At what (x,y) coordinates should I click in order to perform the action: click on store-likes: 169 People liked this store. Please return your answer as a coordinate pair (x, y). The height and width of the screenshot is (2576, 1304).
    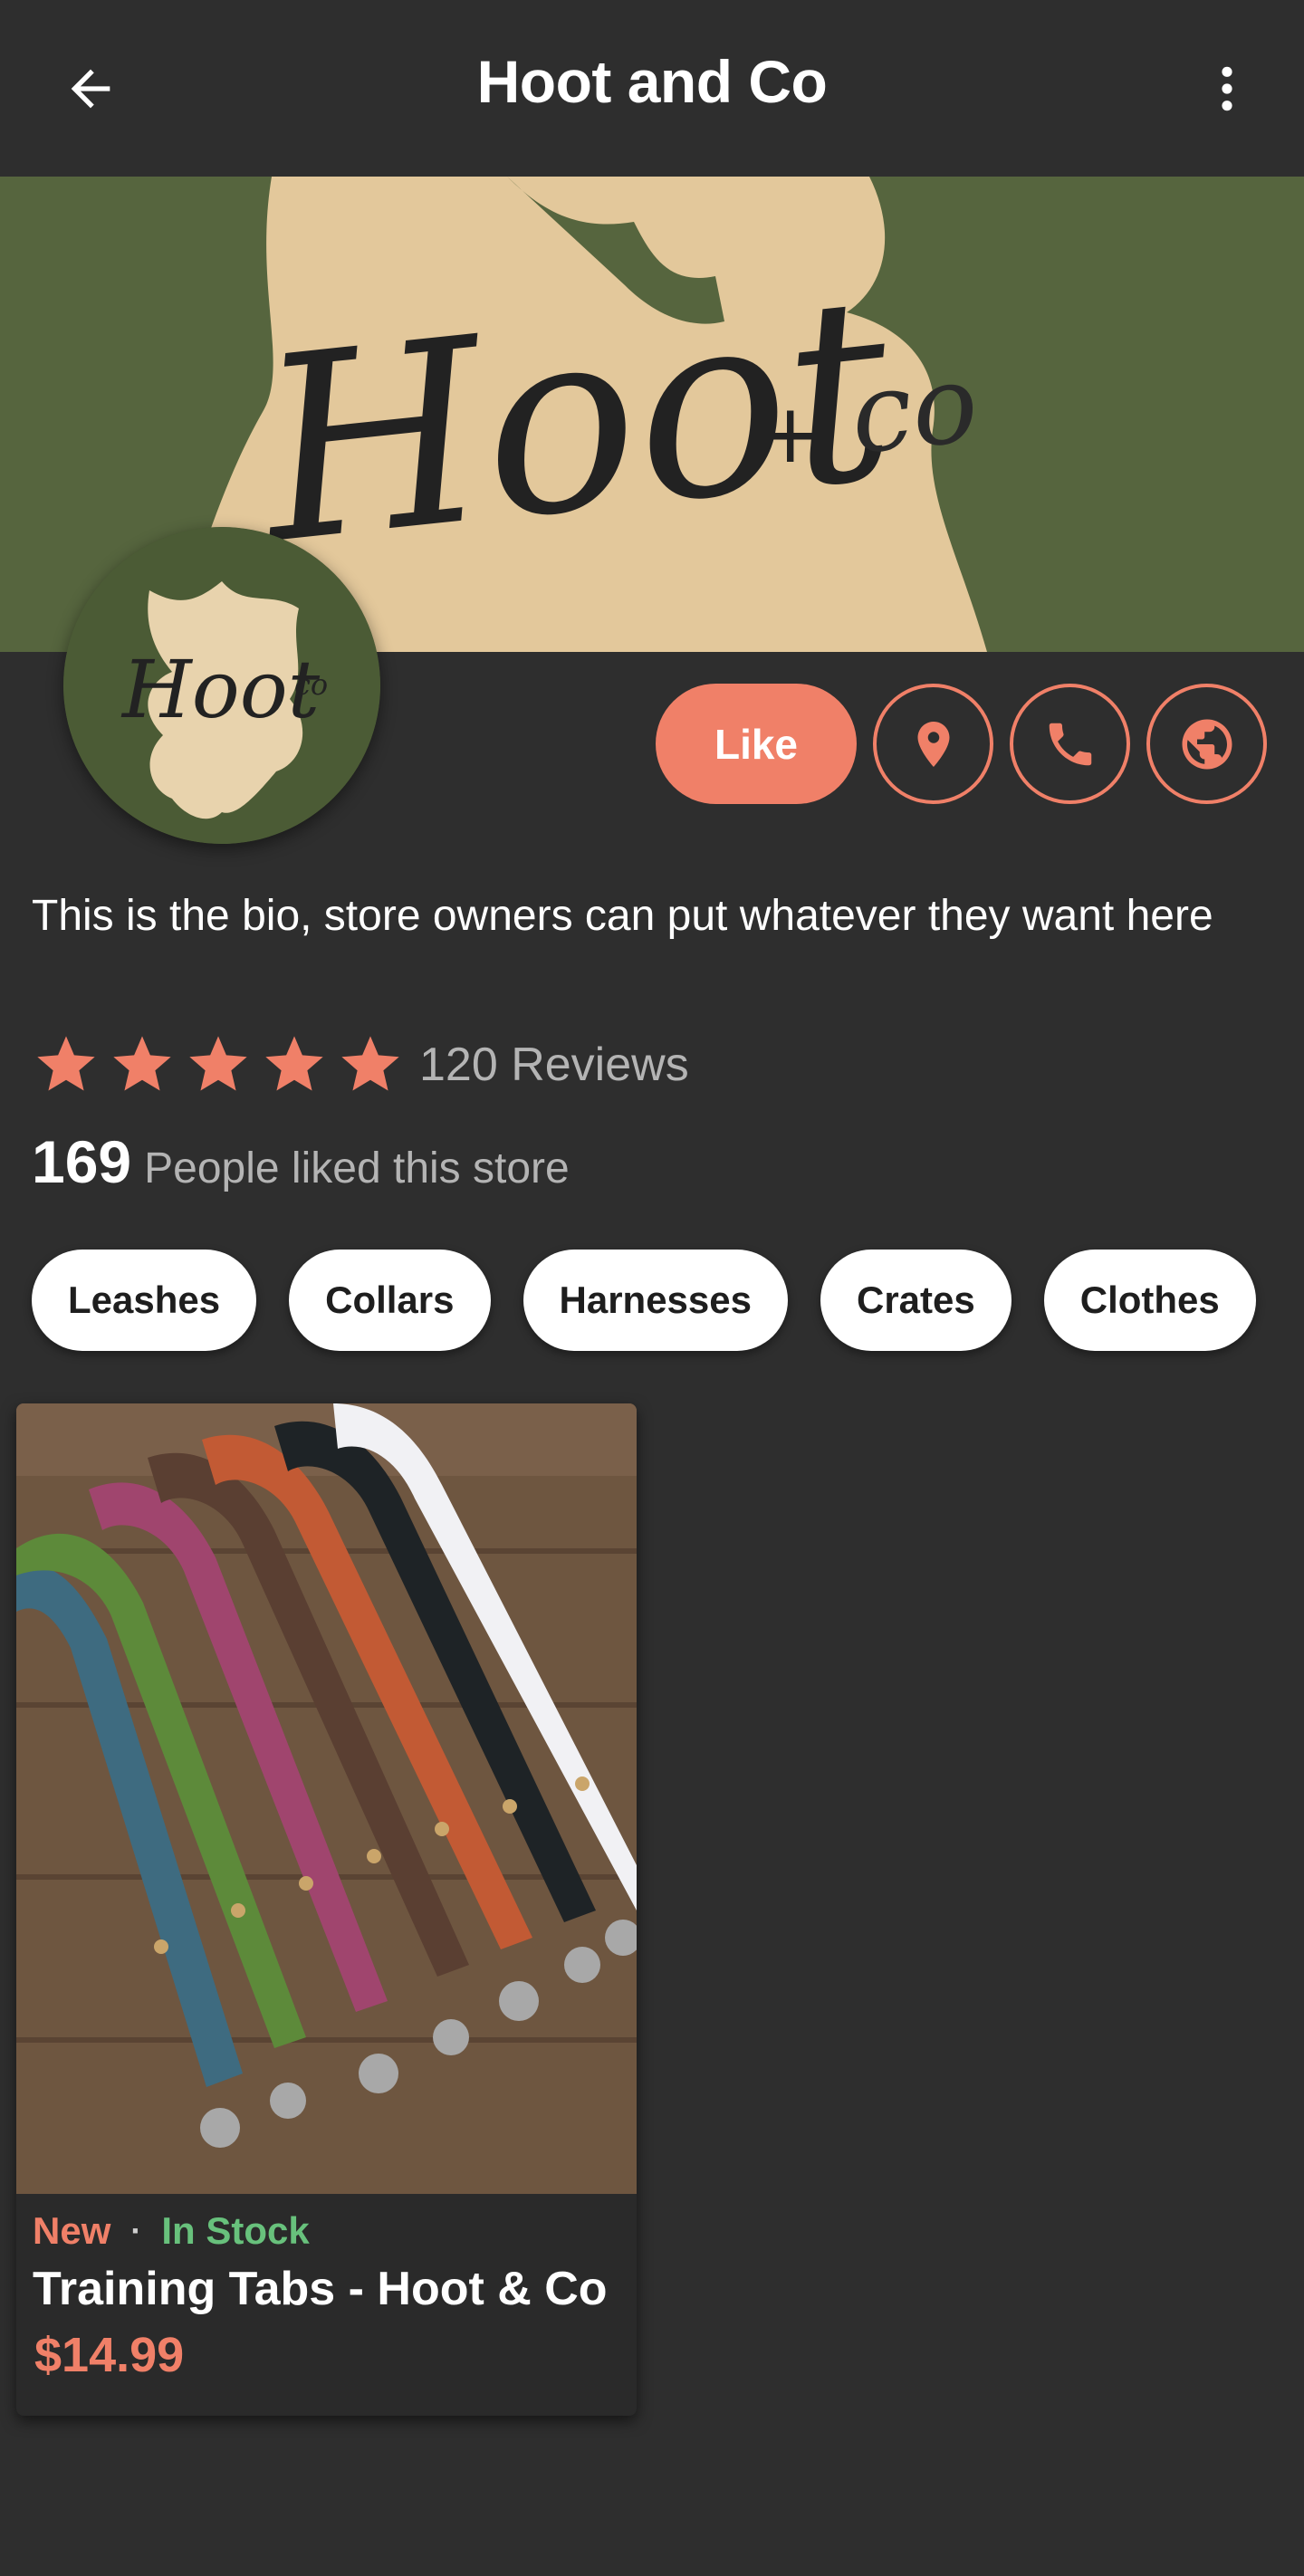
    Looking at the image, I should click on (301, 1161).